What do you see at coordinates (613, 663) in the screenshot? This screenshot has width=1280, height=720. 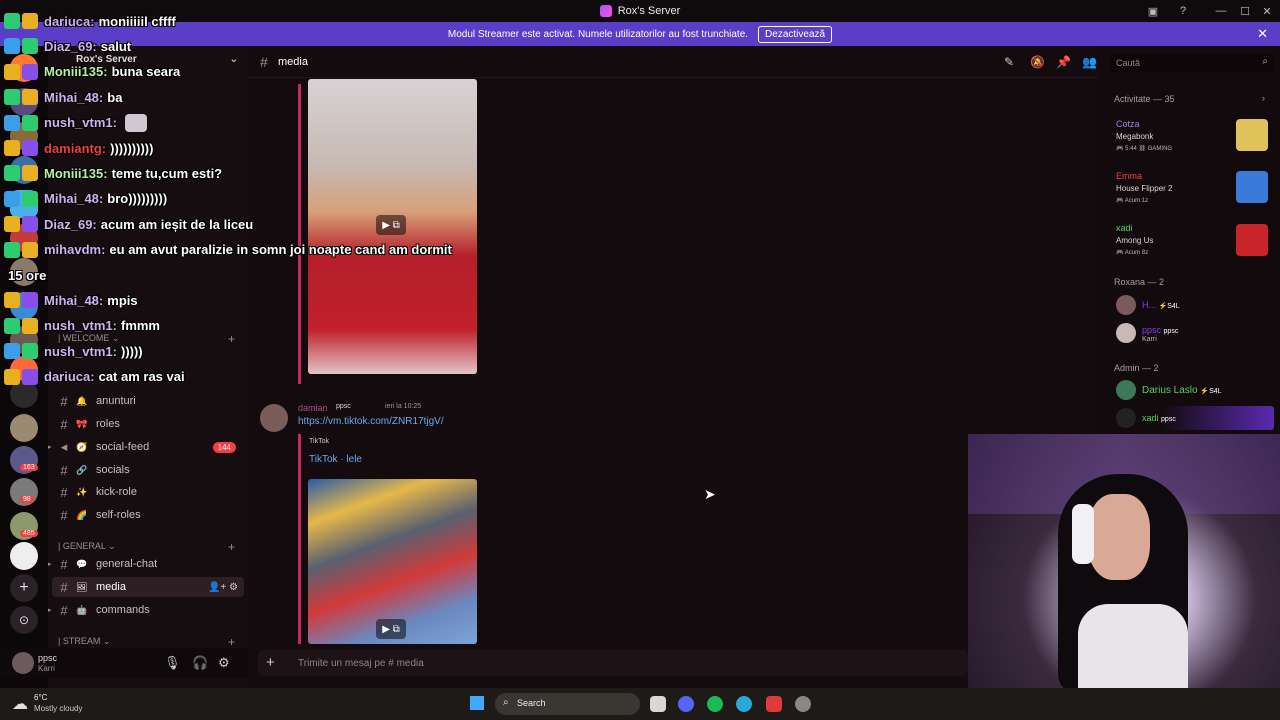 I see `message-input: + Trimite un mesaj pe # media` at bounding box center [613, 663].